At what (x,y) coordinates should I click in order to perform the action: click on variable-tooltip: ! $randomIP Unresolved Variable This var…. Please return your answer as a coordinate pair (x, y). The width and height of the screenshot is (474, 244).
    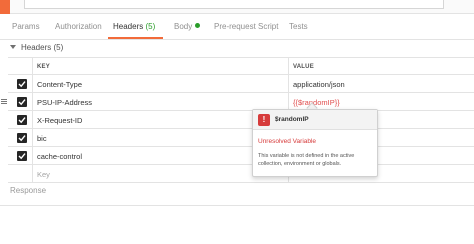
    Looking at the image, I should click on (315, 143).